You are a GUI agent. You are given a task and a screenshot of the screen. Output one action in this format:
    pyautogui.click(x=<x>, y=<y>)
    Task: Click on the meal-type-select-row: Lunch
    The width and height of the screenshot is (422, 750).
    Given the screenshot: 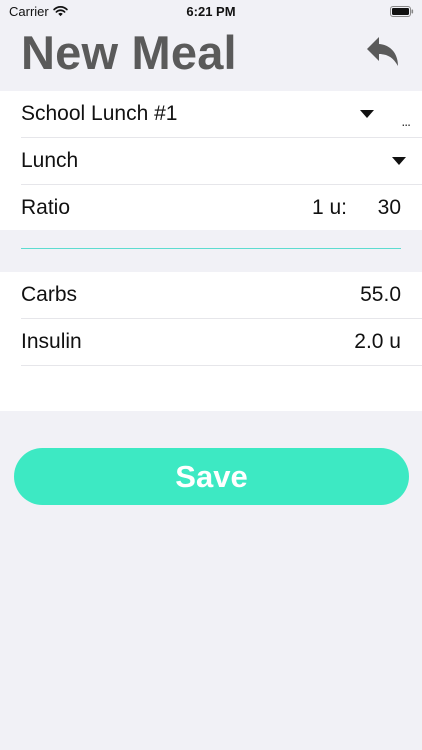 What is the action you would take?
    pyautogui.click(x=211, y=161)
    